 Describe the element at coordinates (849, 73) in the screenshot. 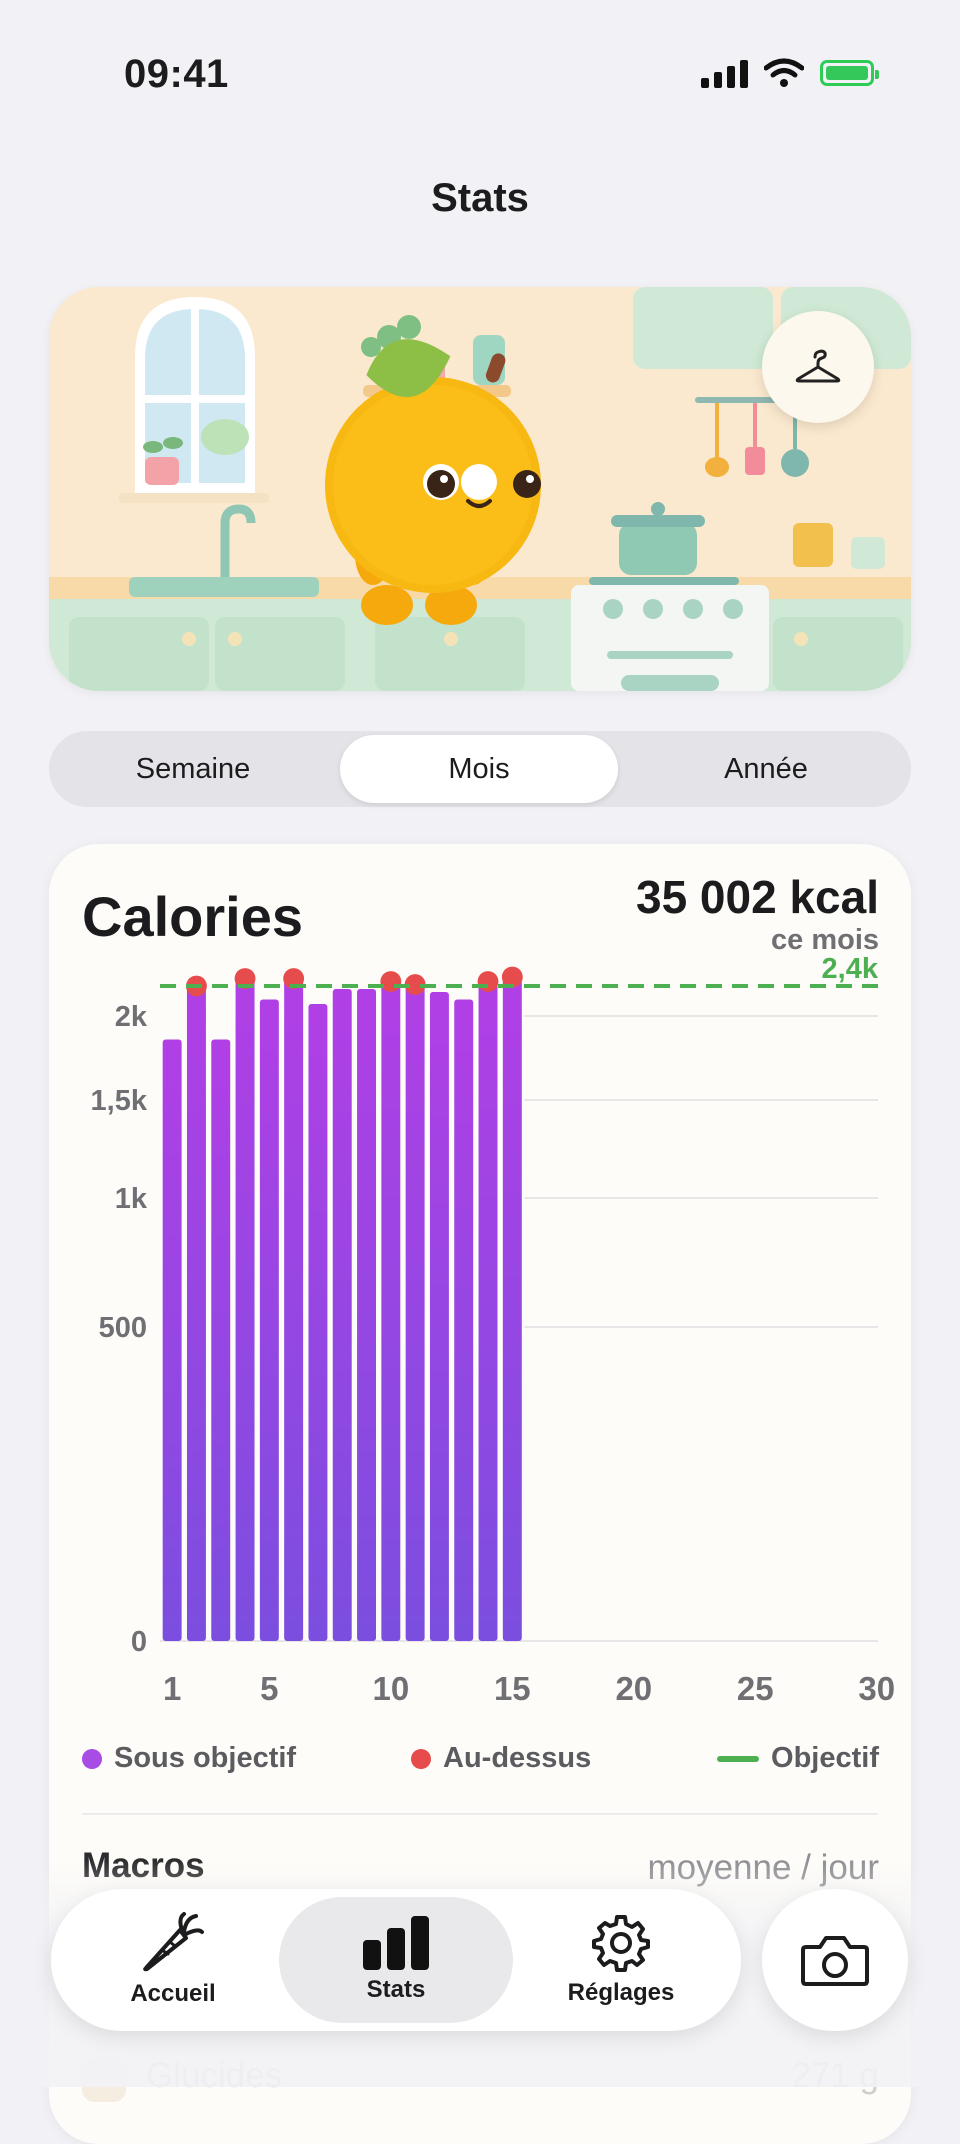

I see `battery-icon` at that location.